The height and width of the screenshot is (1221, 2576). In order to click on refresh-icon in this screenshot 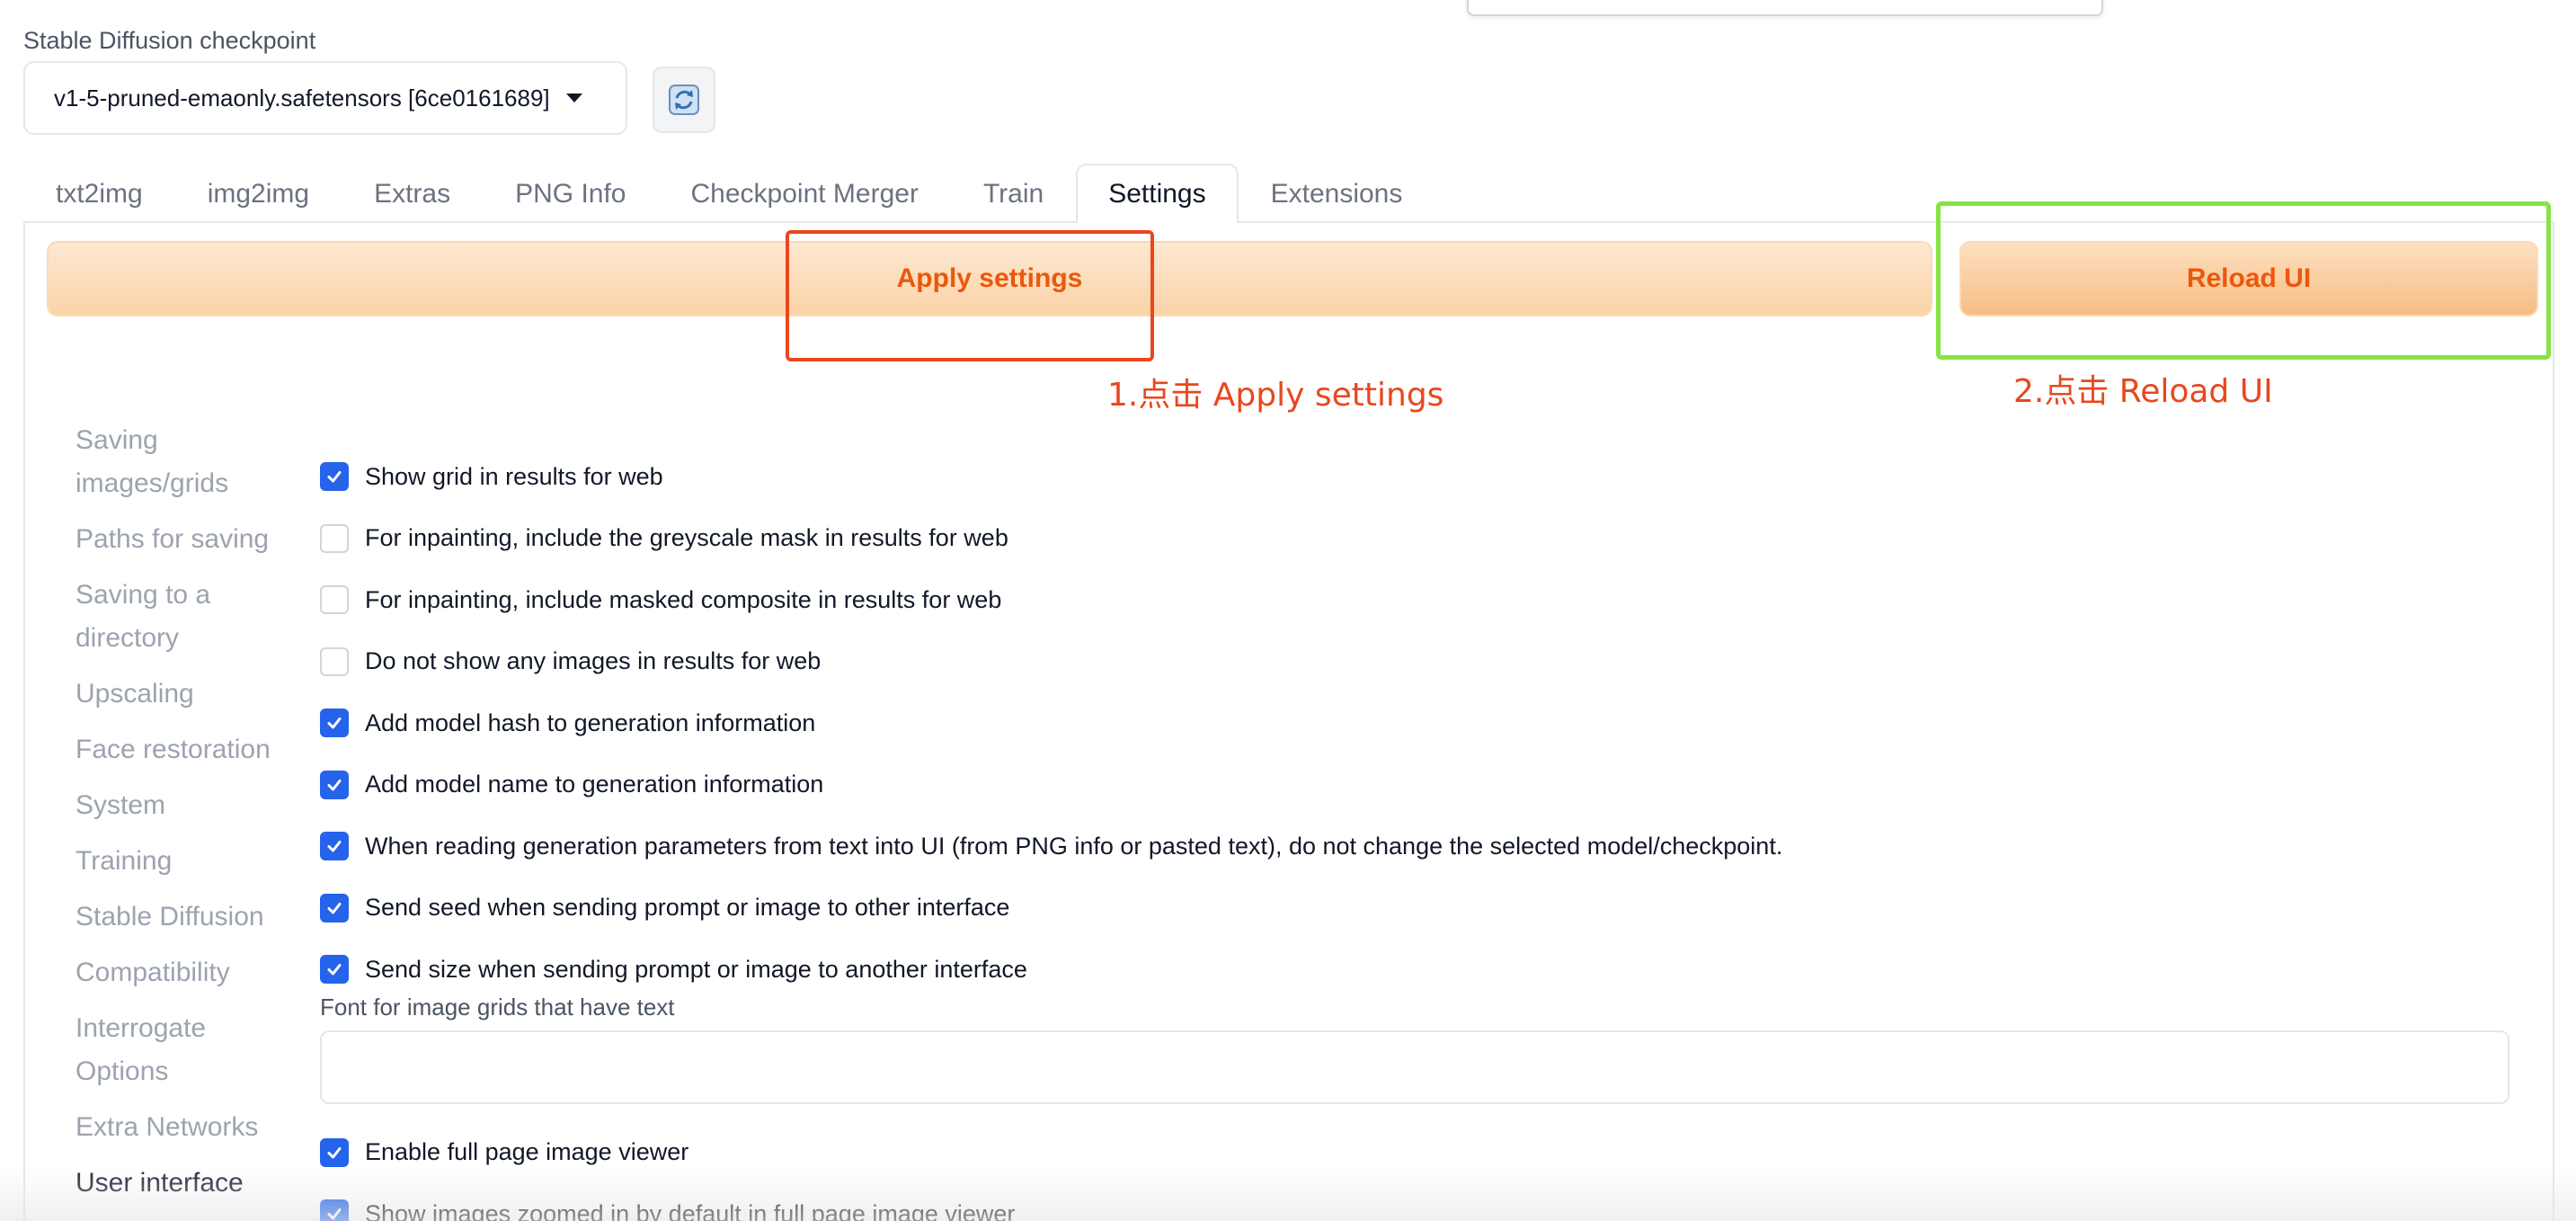, I will do `click(684, 100)`.